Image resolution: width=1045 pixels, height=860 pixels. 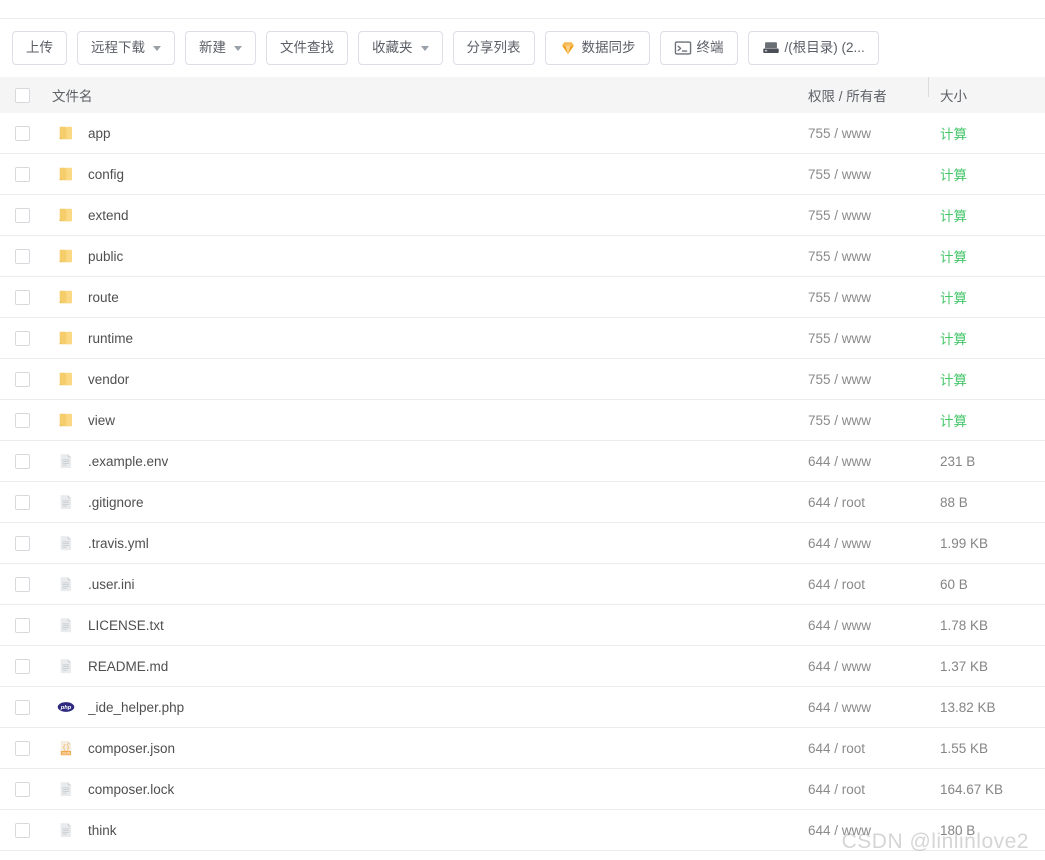 I want to click on filename-label: .travis.yml, so click(x=118, y=543).